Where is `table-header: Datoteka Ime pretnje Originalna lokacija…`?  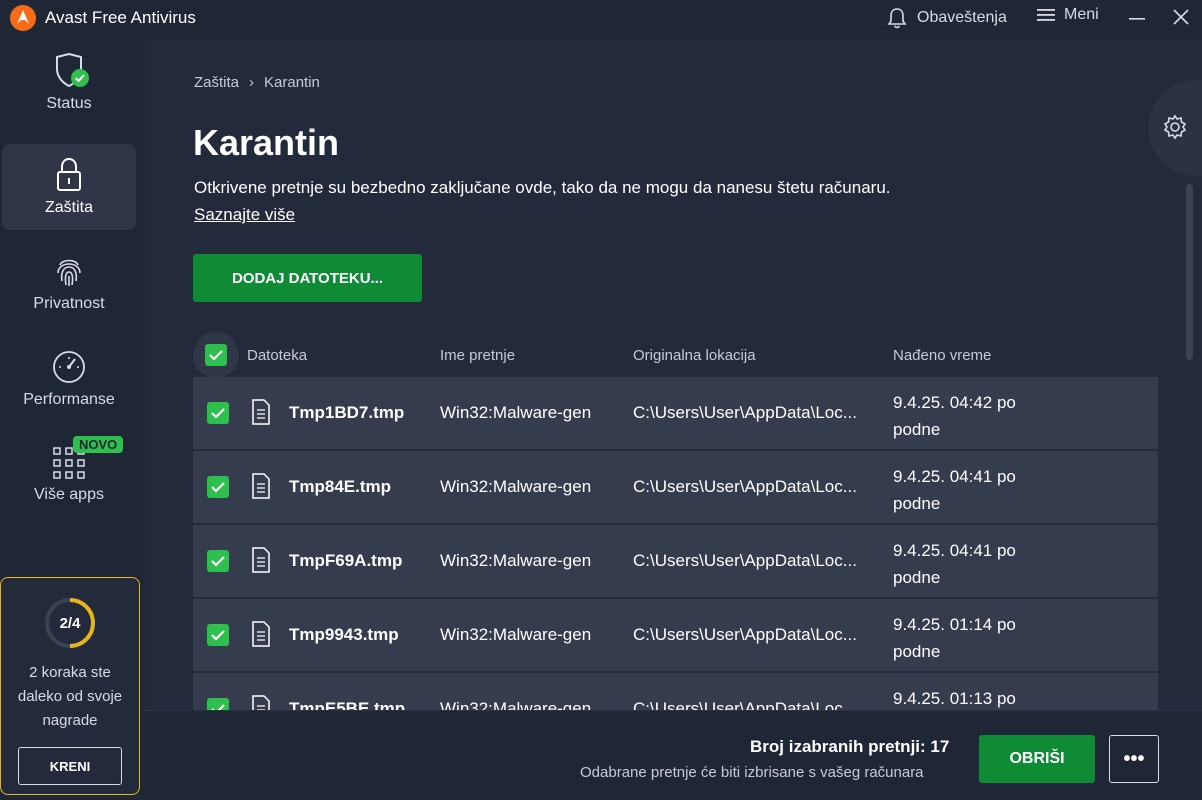 table-header: Datoteka Ime pretnje Originalna lokacija… is located at coordinates (675, 355).